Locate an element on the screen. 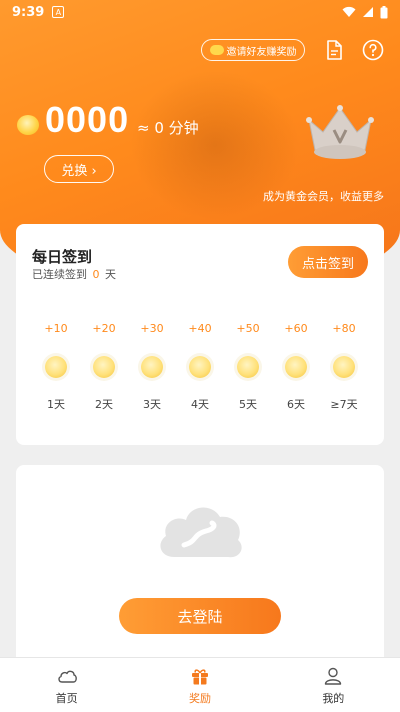 Image resolution: width=400 pixels, height=712 pixels. tab-label: 奖励 is located at coordinates (199, 698).